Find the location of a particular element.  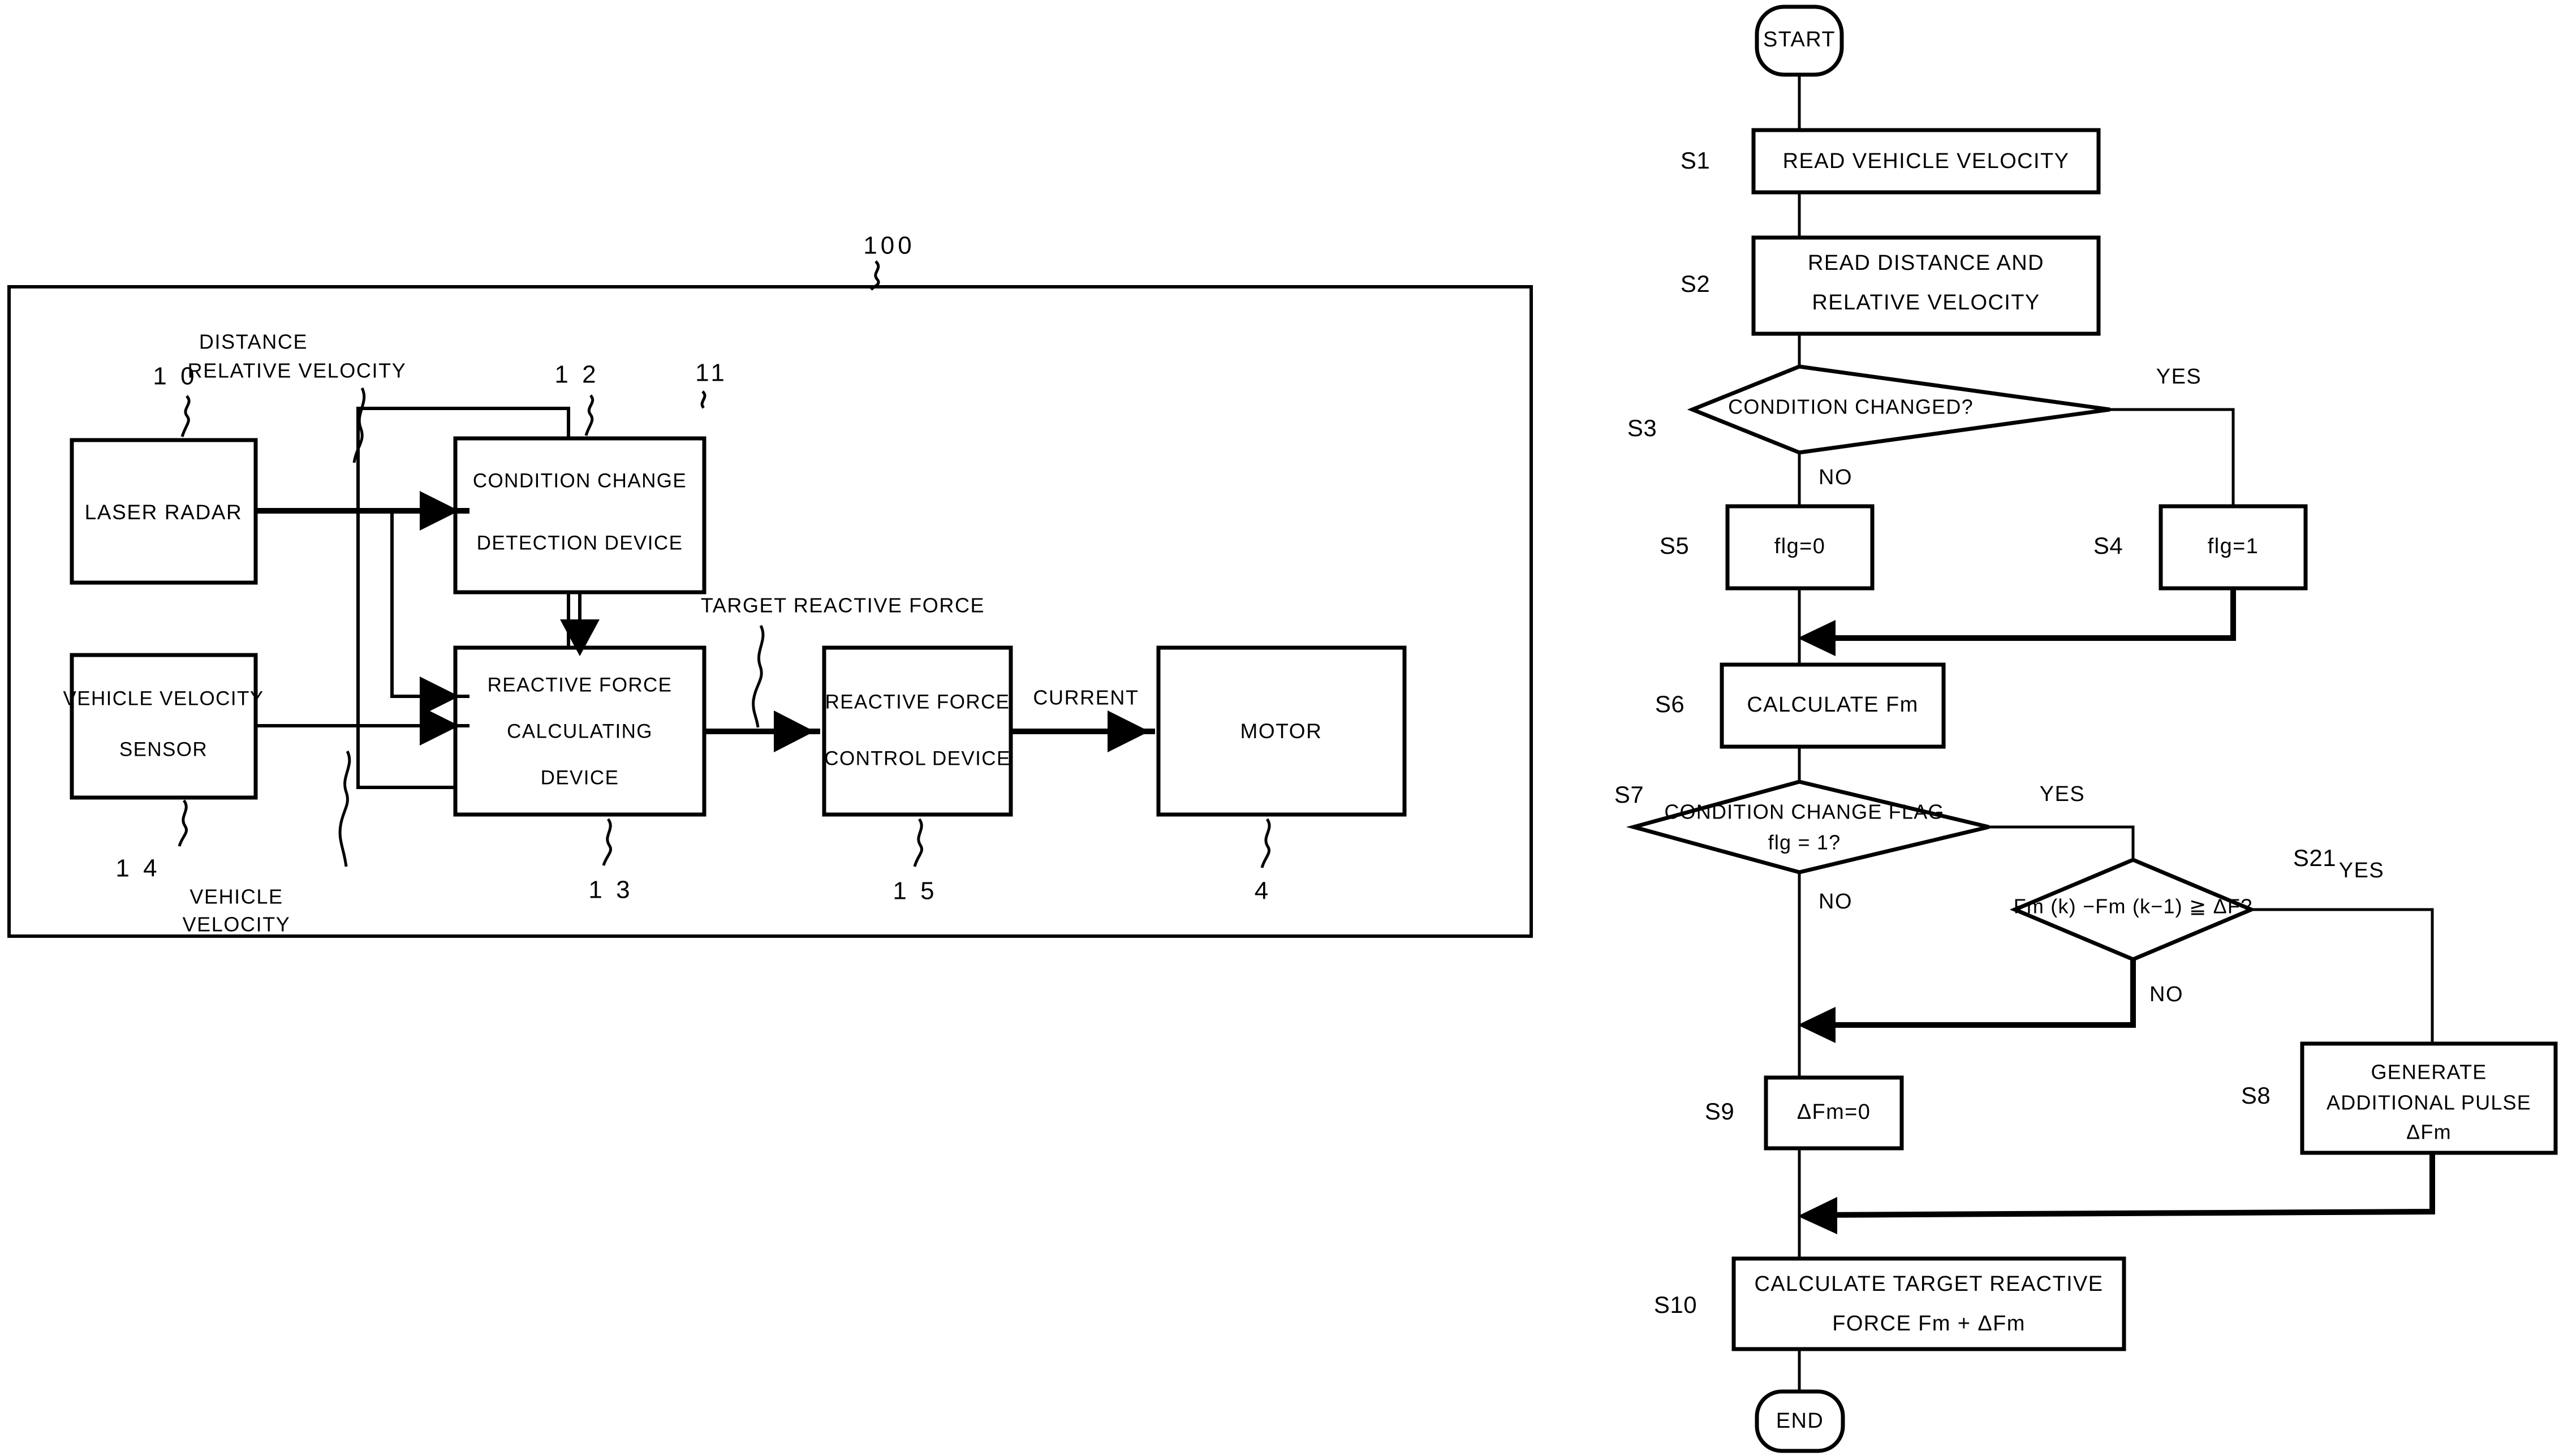

flow-step-tag-s9: S9 is located at coordinates (1719, 1111).